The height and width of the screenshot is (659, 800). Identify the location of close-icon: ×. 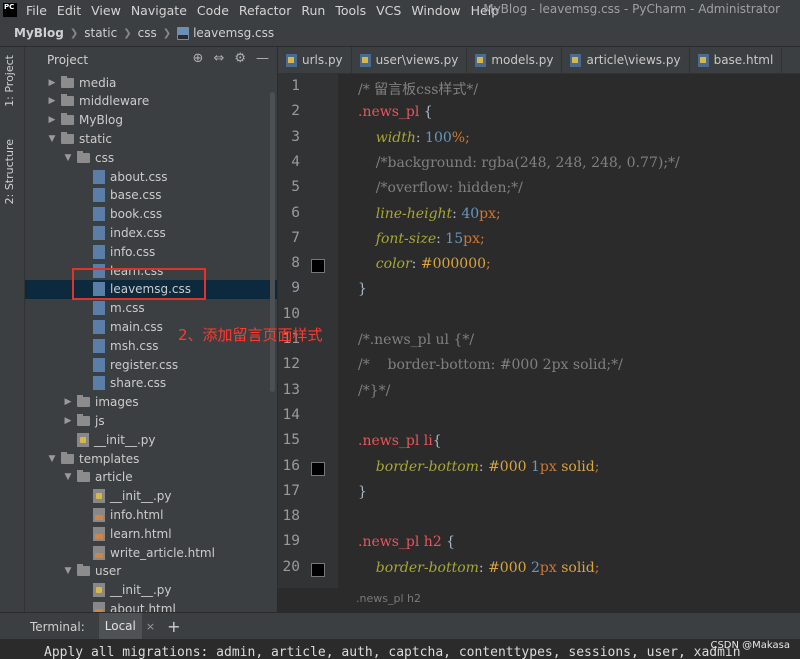
(150, 626).